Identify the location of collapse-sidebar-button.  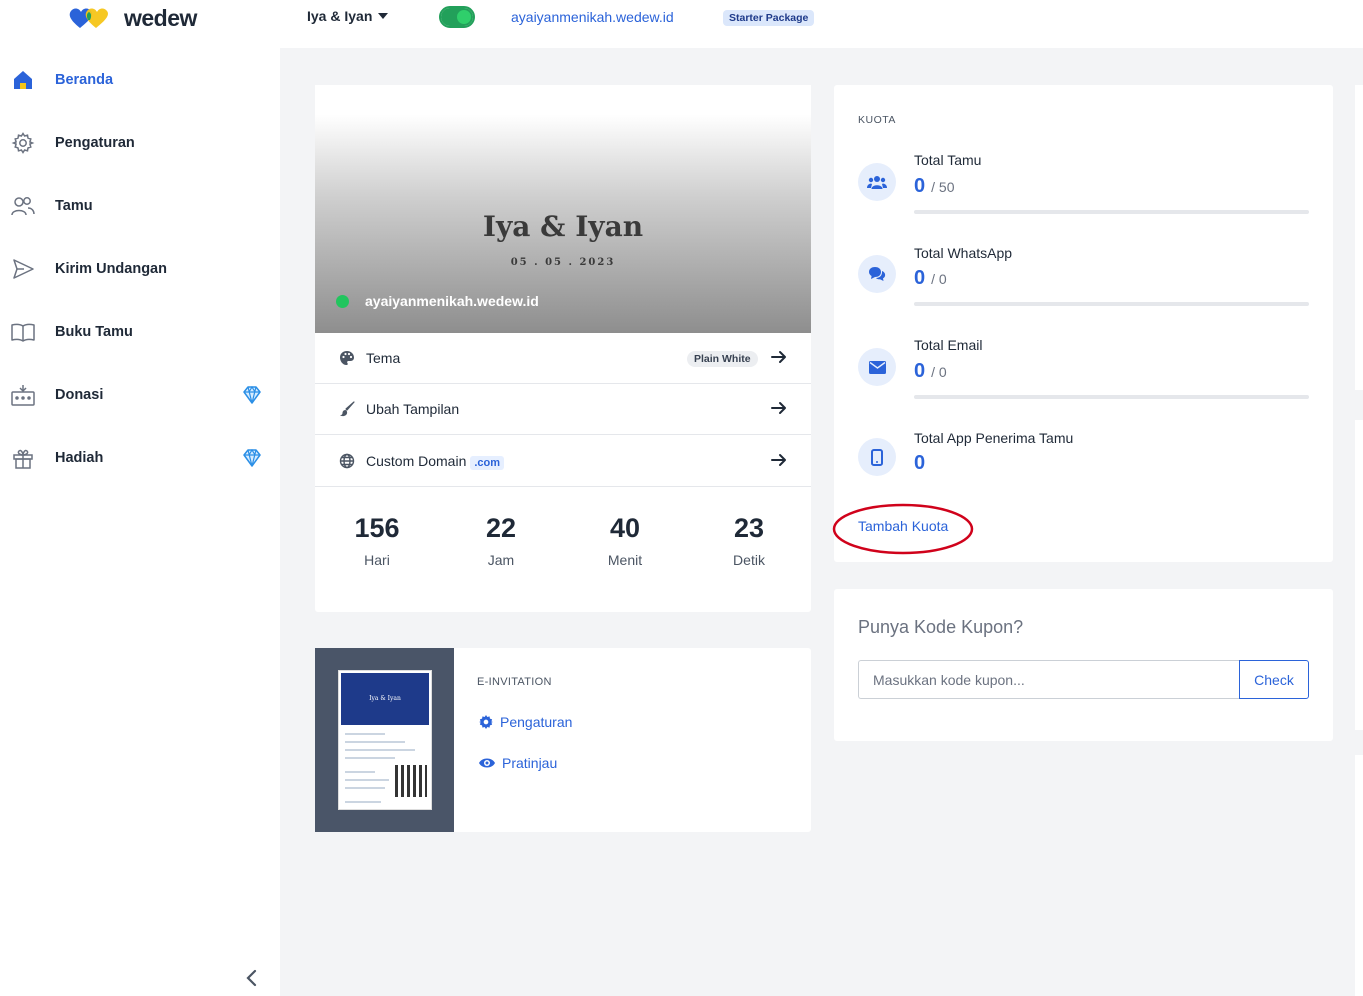
(252, 978).